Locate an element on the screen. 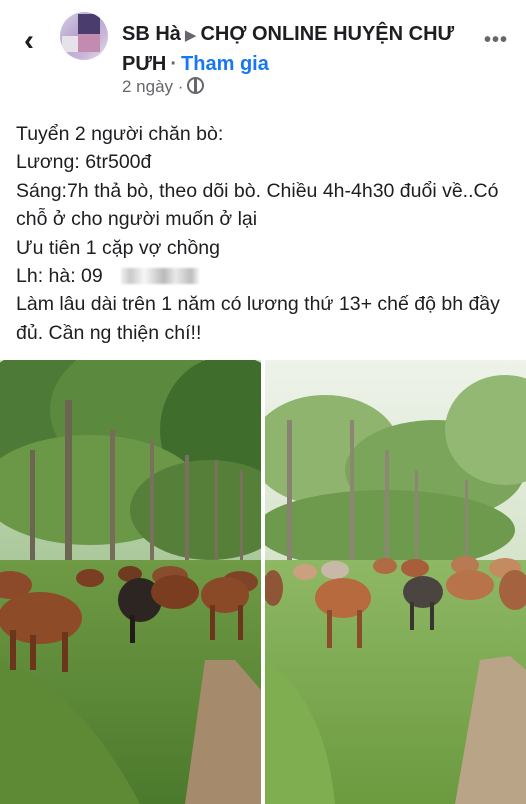  post-line: Tuyển 2 người chăn bò: is located at coordinates (120, 134).